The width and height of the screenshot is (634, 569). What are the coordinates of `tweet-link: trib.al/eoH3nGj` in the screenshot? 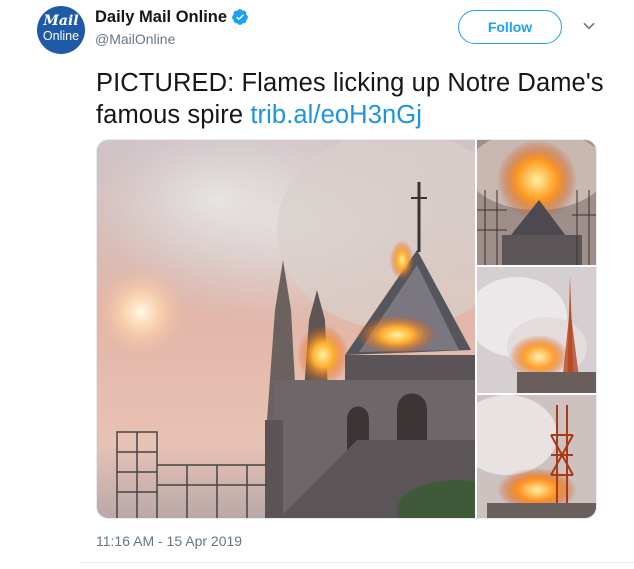 It's located at (336, 115).